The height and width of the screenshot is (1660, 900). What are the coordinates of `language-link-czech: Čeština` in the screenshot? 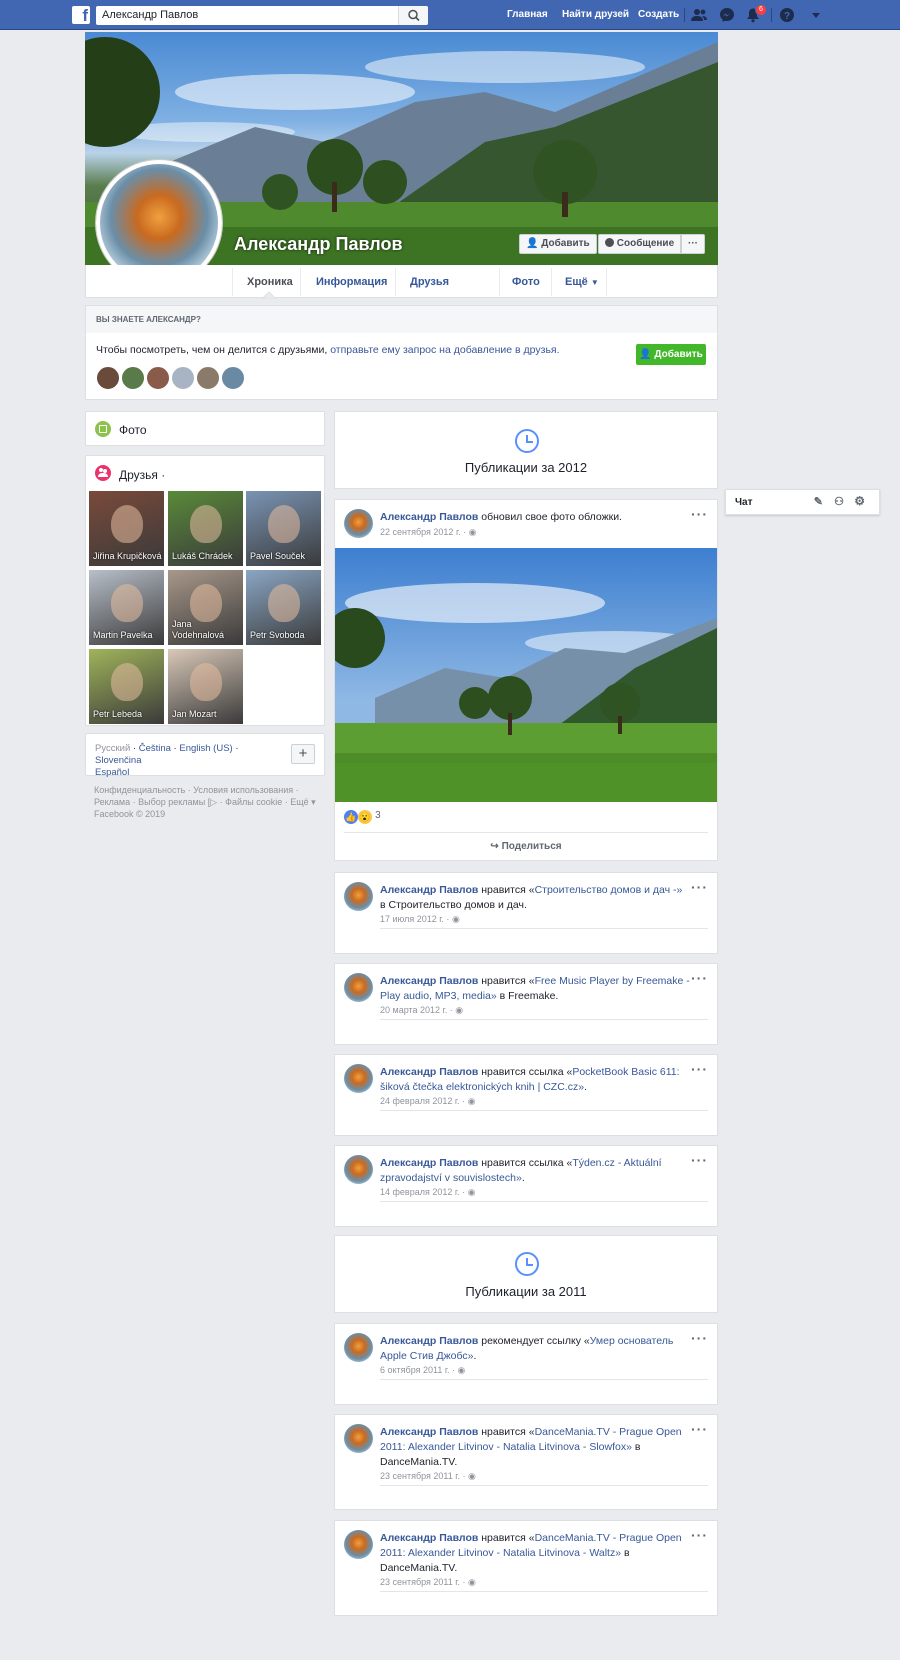 It's located at (155, 748).